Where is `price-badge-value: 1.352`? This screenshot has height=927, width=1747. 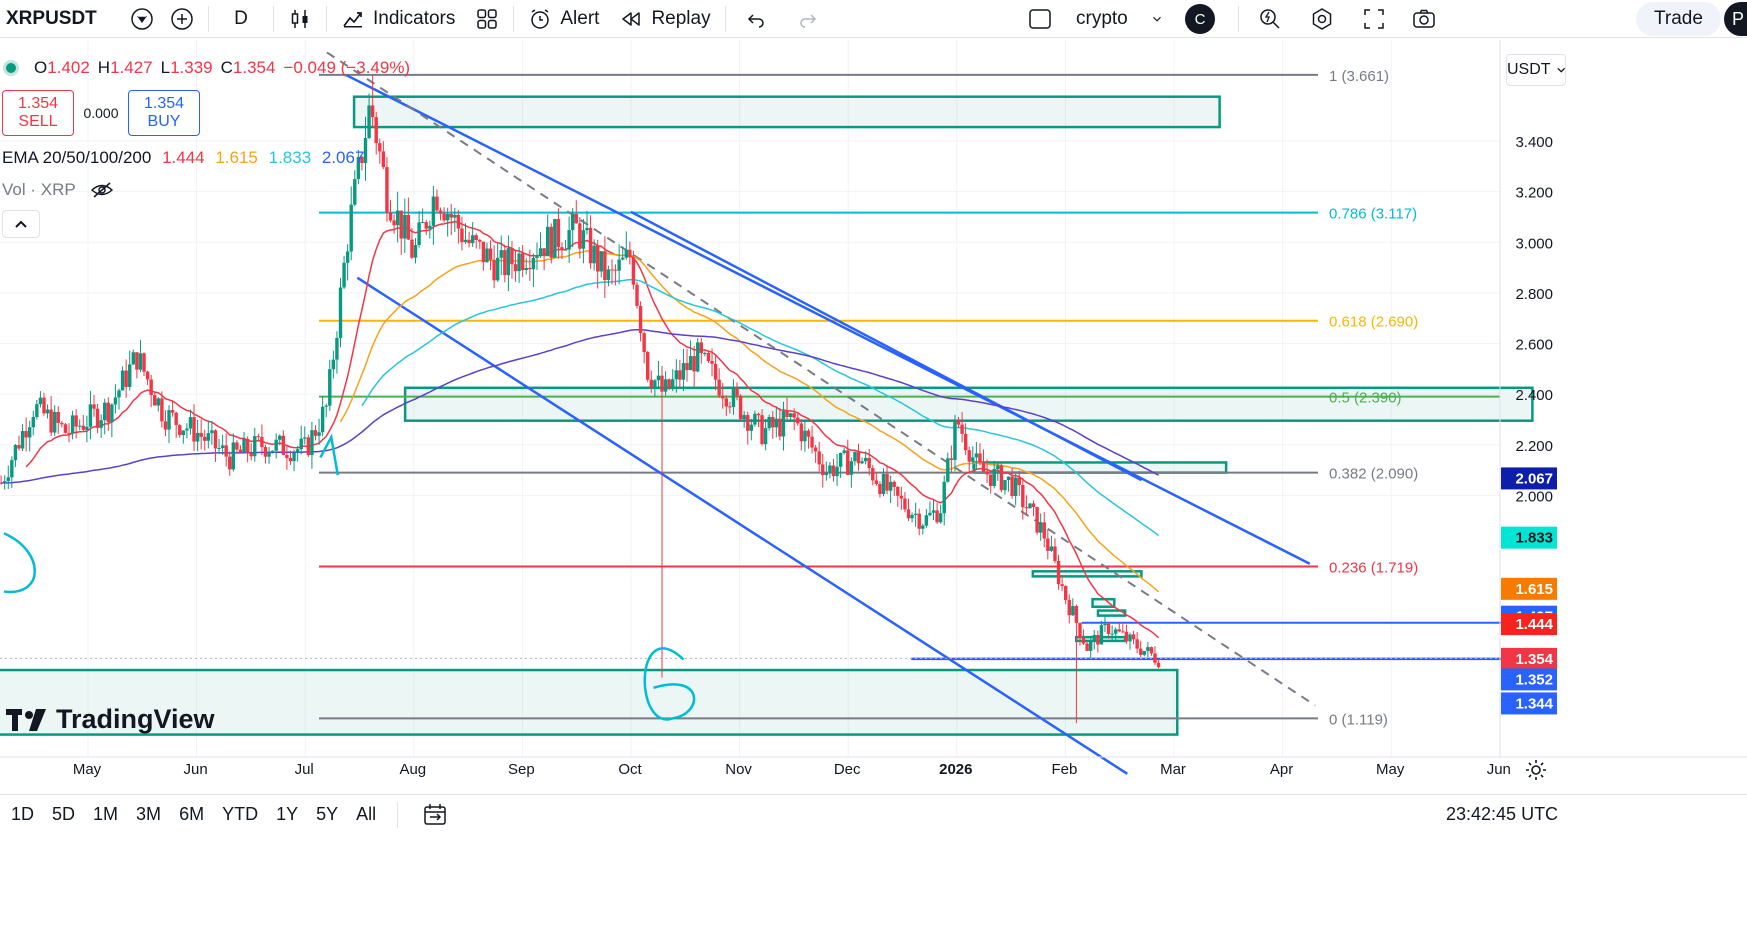 price-badge-value: 1.352 is located at coordinates (1534, 679).